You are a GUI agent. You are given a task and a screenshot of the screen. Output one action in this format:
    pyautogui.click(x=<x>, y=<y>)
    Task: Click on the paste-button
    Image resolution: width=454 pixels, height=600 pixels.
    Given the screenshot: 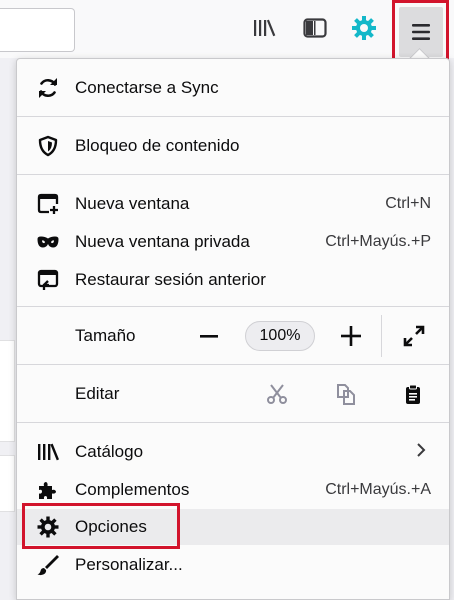 What is the action you would take?
    pyautogui.click(x=413, y=394)
    